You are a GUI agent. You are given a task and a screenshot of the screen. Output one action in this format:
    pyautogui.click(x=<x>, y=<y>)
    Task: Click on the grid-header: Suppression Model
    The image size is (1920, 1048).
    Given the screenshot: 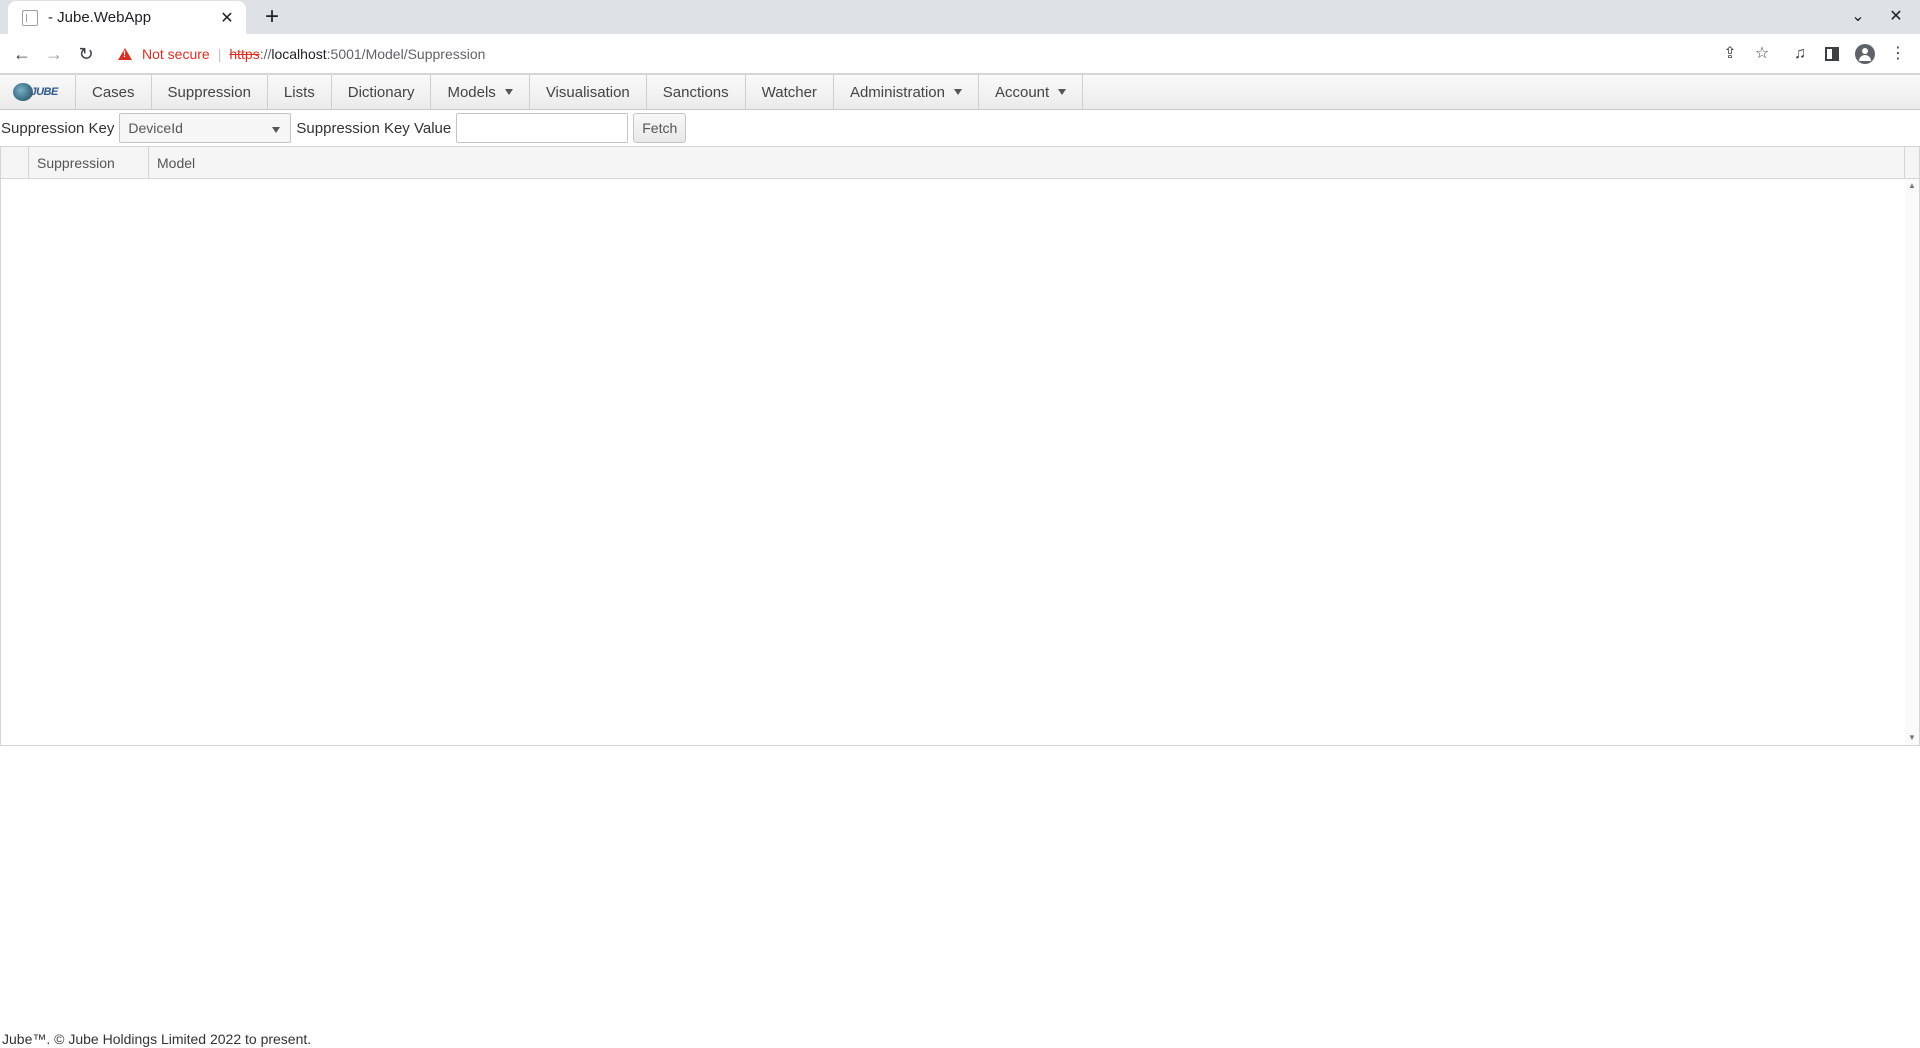 What is the action you would take?
    pyautogui.click(x=960, y=163)
    